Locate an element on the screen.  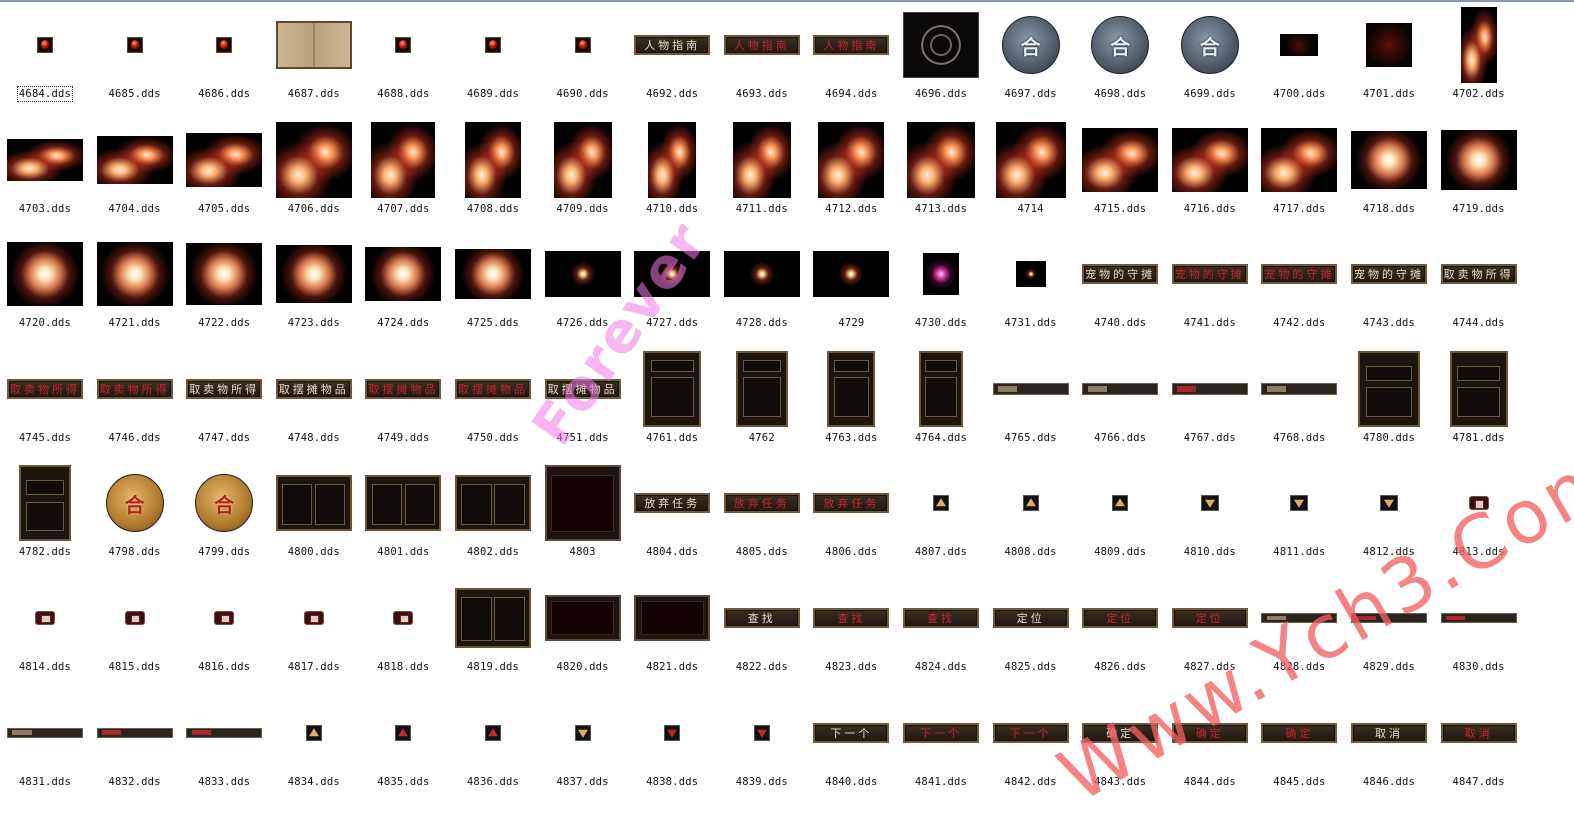
file-item-4811-dds: 4811.dds is located at coordinates (1299, 519).